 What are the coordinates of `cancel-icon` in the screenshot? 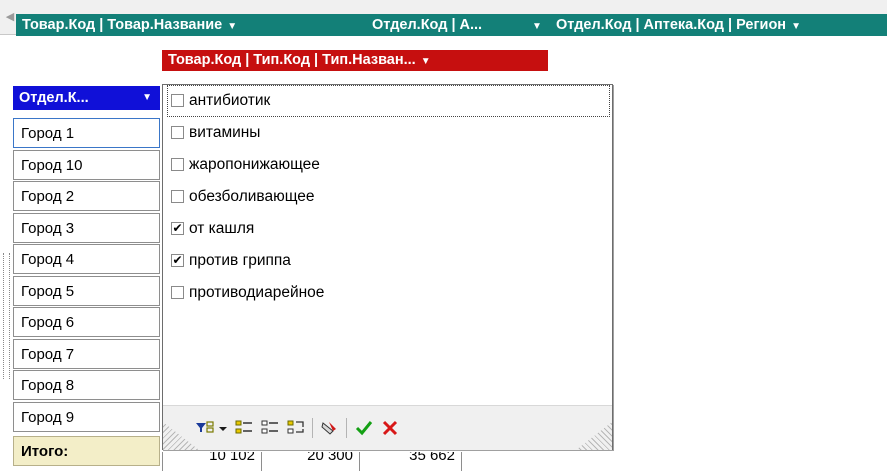 It's located at (390, 428).